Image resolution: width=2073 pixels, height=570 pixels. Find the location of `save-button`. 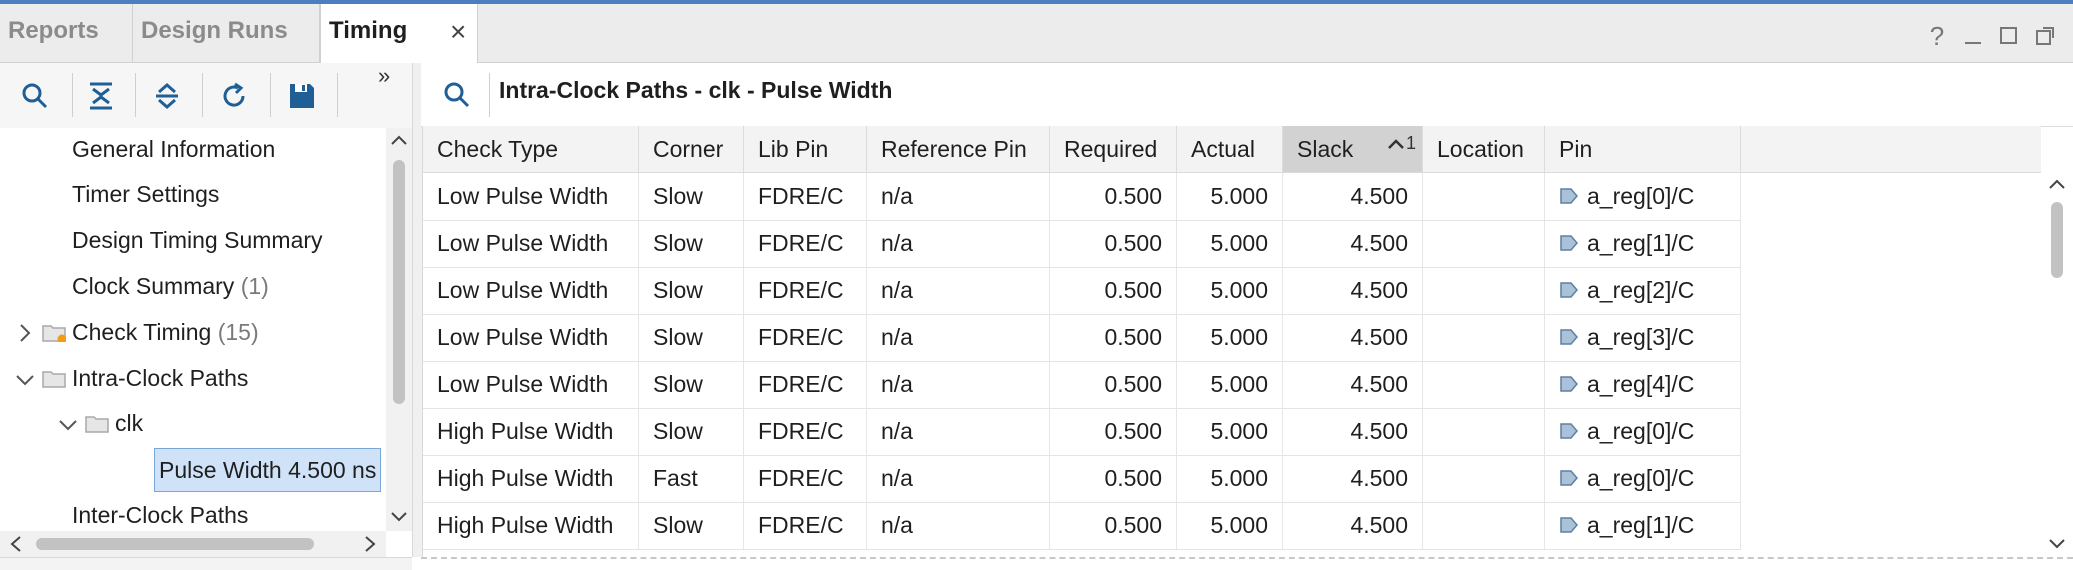

save-button is located at coordinates (302, 96).